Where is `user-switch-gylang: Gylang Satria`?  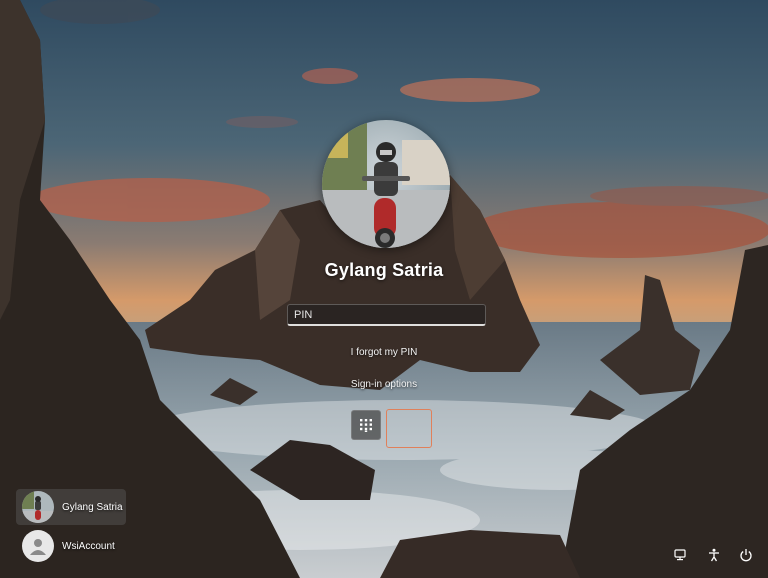 user-switch-gylang: Gylang Satria is located at coordinates (71, 507).